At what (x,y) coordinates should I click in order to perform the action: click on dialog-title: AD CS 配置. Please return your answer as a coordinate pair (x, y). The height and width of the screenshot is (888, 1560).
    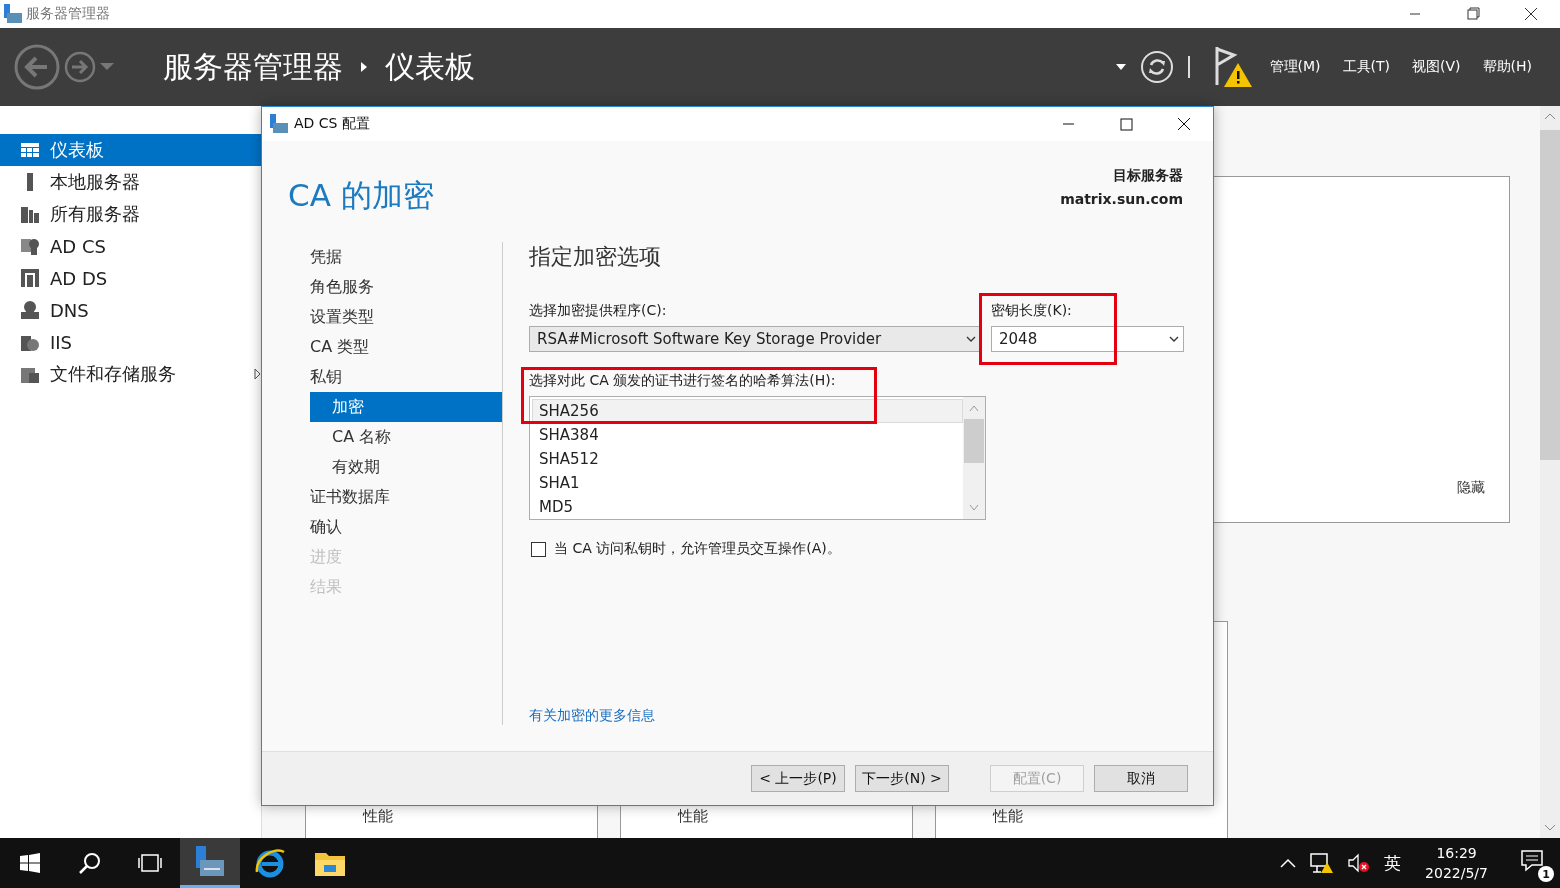
    Looking at the image, I should click on (332, 124).